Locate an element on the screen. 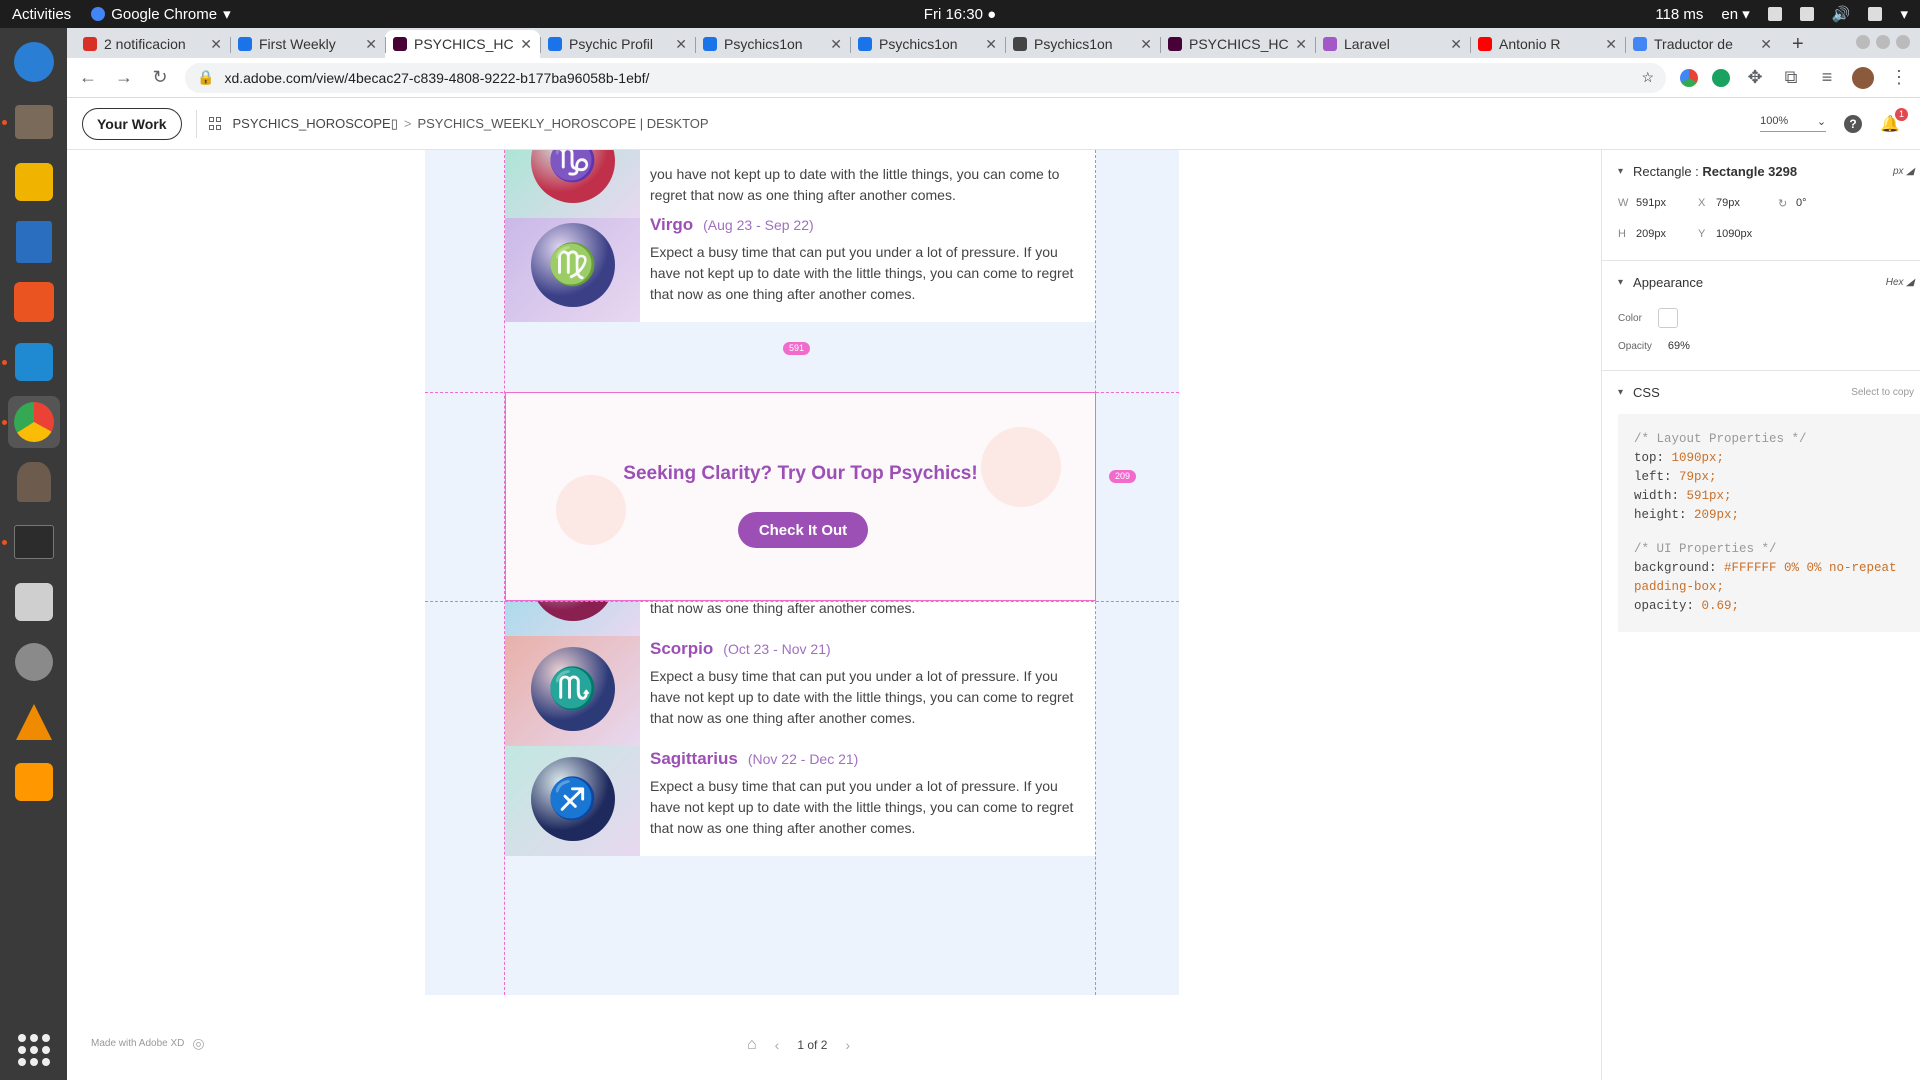 The image size is (1920, 1080). vscode-icon is located at coordinates (30, 362).